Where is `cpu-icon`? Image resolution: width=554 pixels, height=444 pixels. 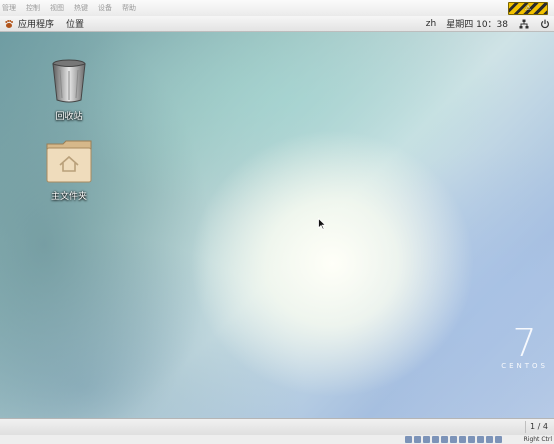
cpu-icon is located at coordinates (480, 439).